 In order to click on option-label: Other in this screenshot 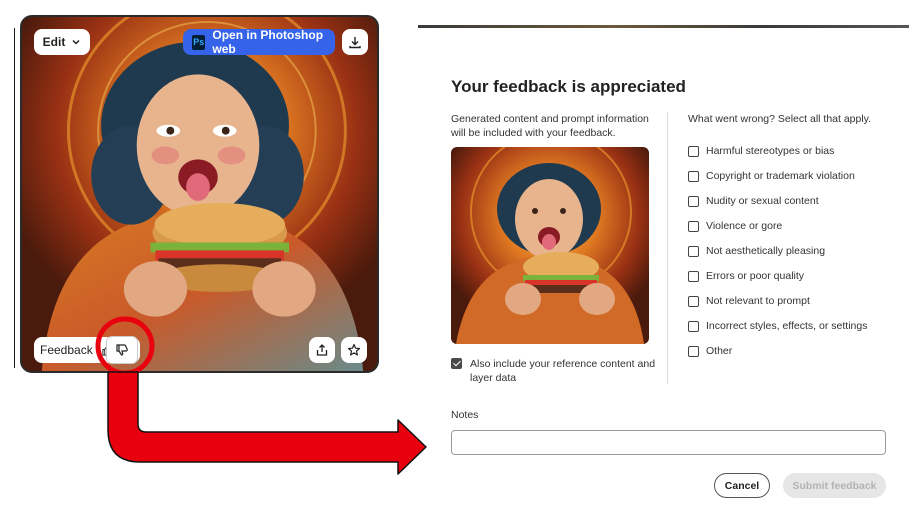, I will do `click(719, 350)`.